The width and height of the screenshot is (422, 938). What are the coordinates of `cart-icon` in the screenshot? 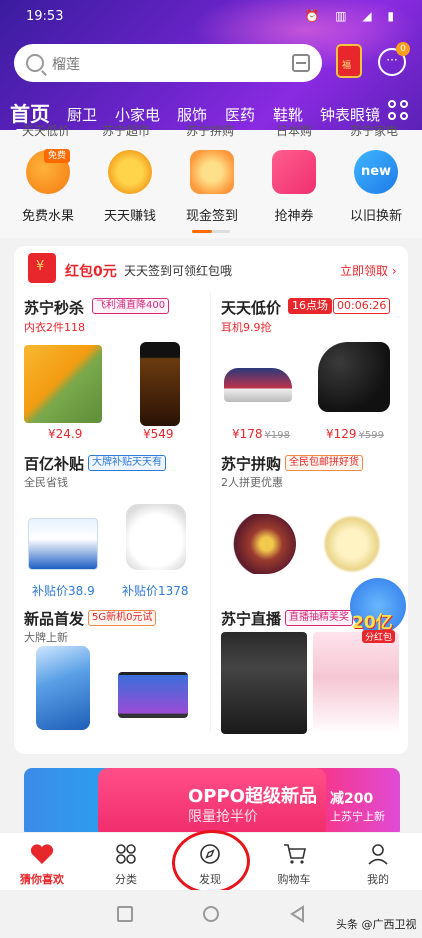 It's located at (295, 854).